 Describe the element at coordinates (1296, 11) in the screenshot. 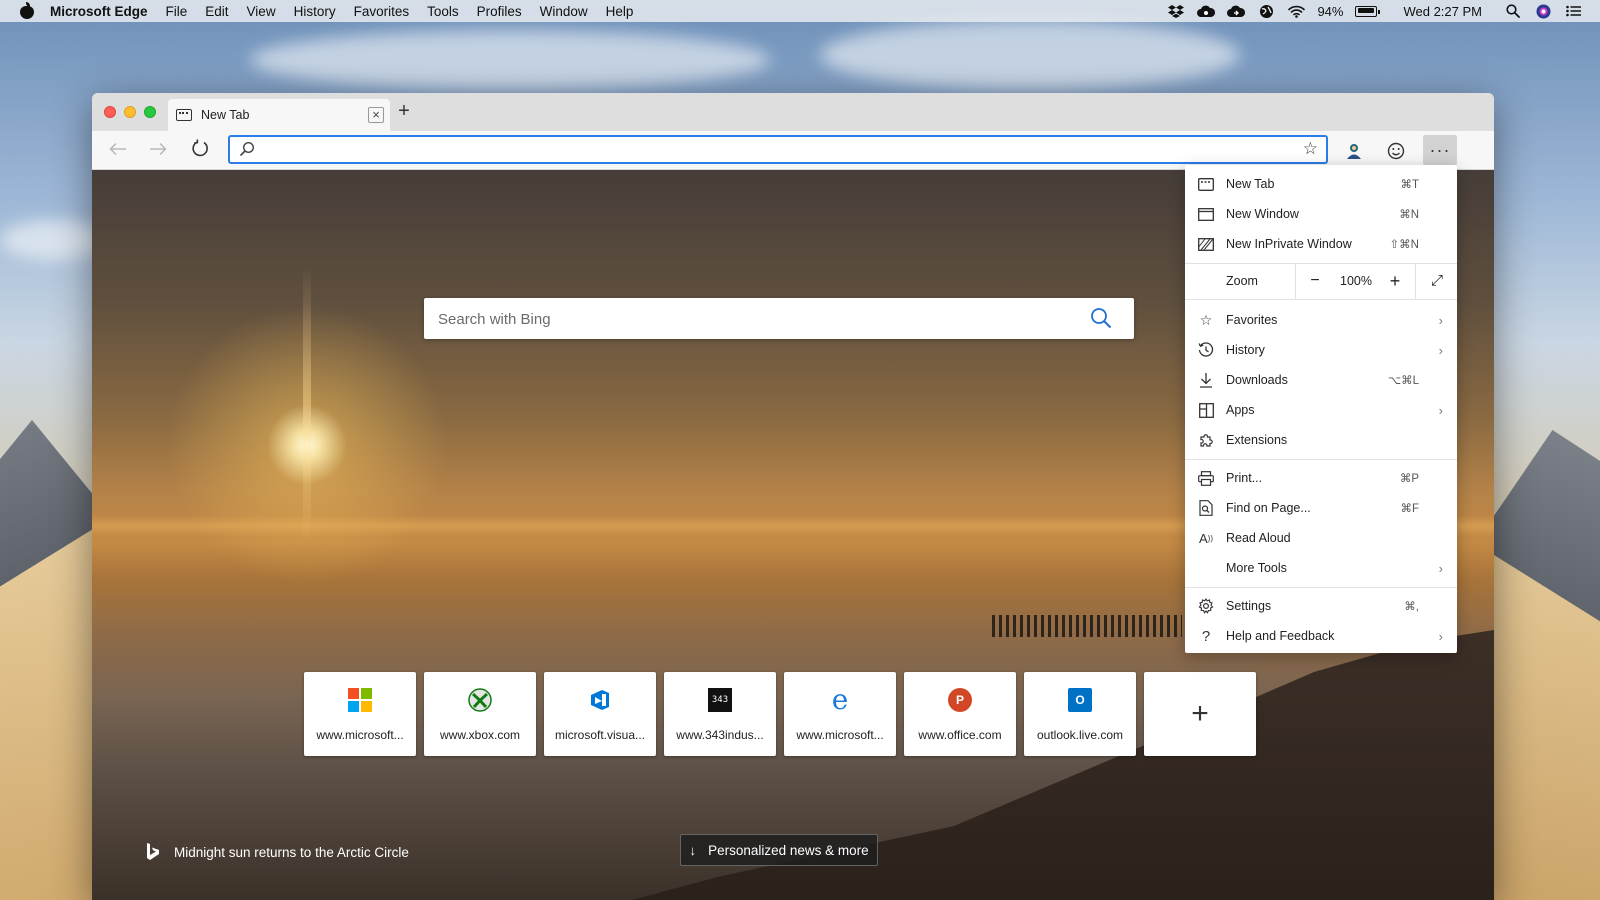

I see `wifi-icon` at that location.